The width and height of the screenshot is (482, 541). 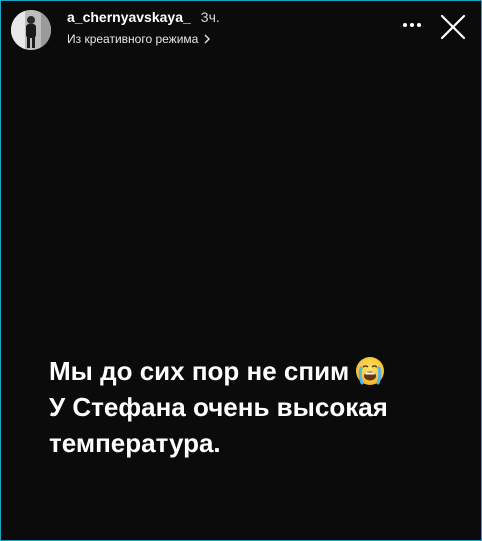 I want to click on avatar, so click(x=31, y=30).